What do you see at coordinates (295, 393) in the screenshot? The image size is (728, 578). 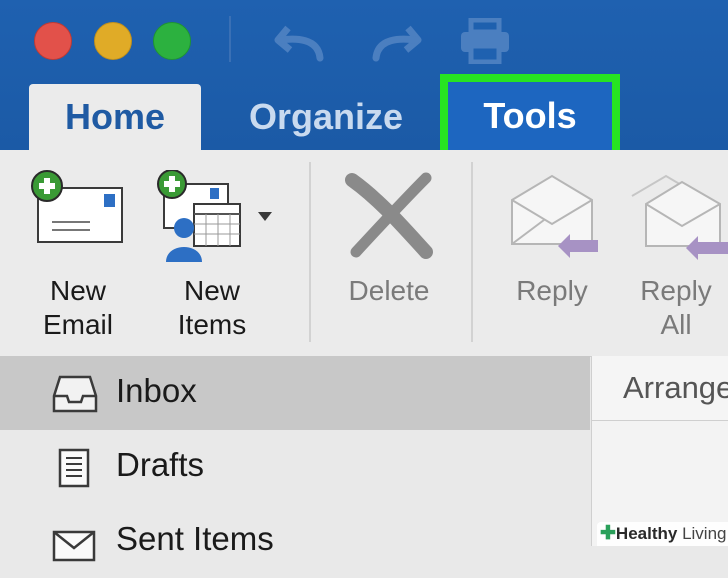 I see `folder-inbox: Inbox` at bounding box center [295, 393].